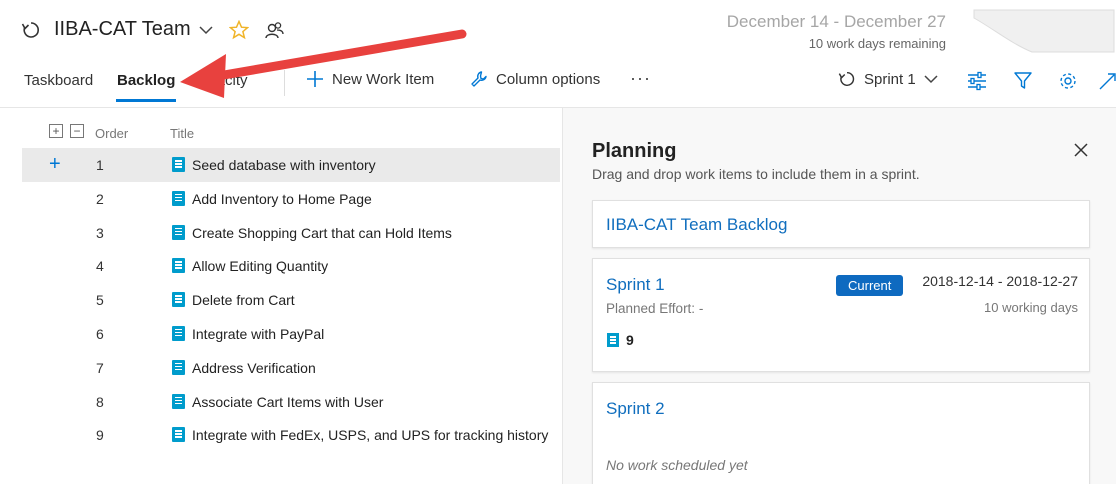 This screenshot has width=1116, height=484. Describe the element at coordinates (1107, 81) in the screenshot. I see `fullscreen-icon` at that location.